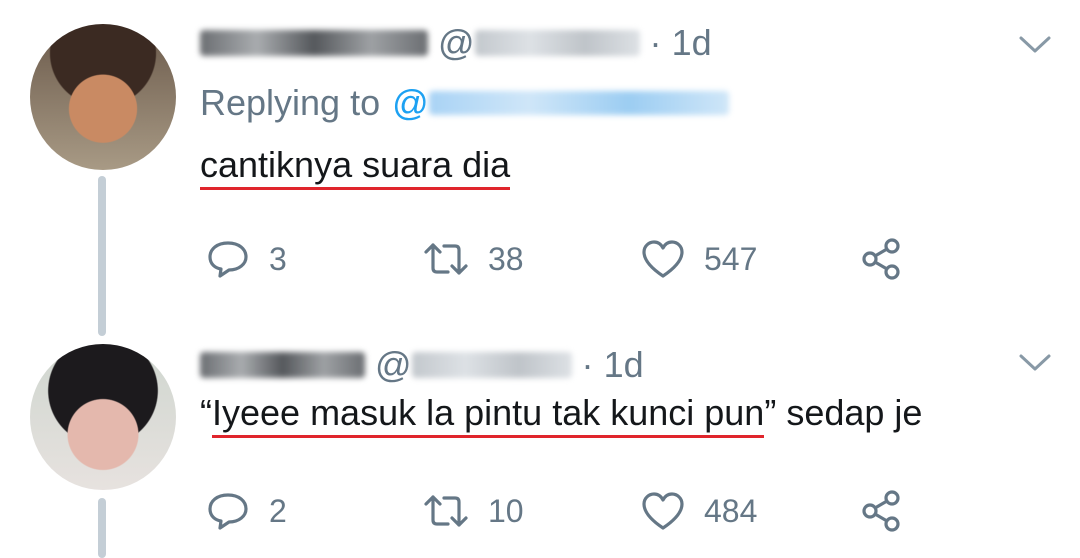  I want to click on tweet-text-rest: ” sedap je, so click(843, 412).